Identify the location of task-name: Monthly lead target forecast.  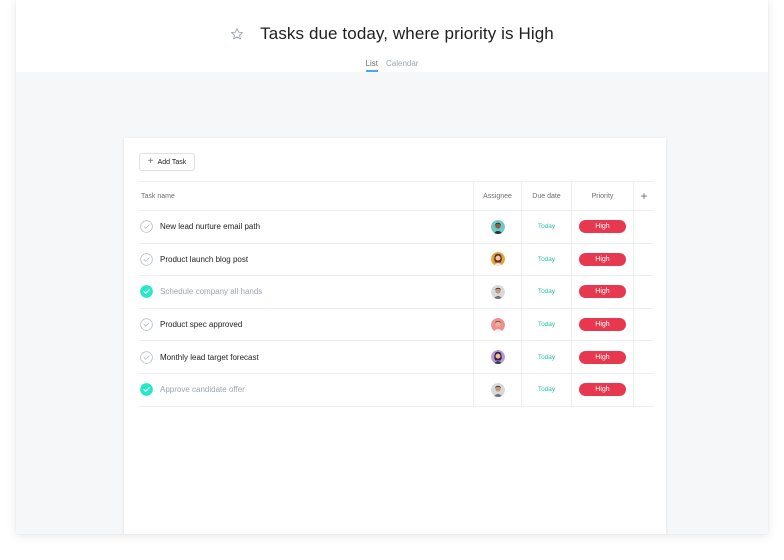
(209, 357).